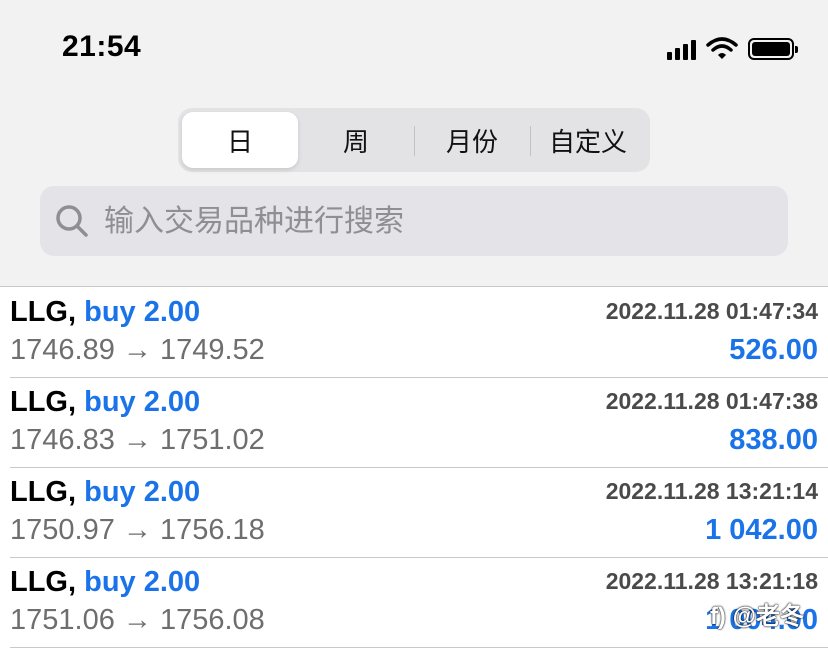 The image size is (828, 656). I want to click on trade-prices: 1750.97 → 1756.18, so click(137, 530).